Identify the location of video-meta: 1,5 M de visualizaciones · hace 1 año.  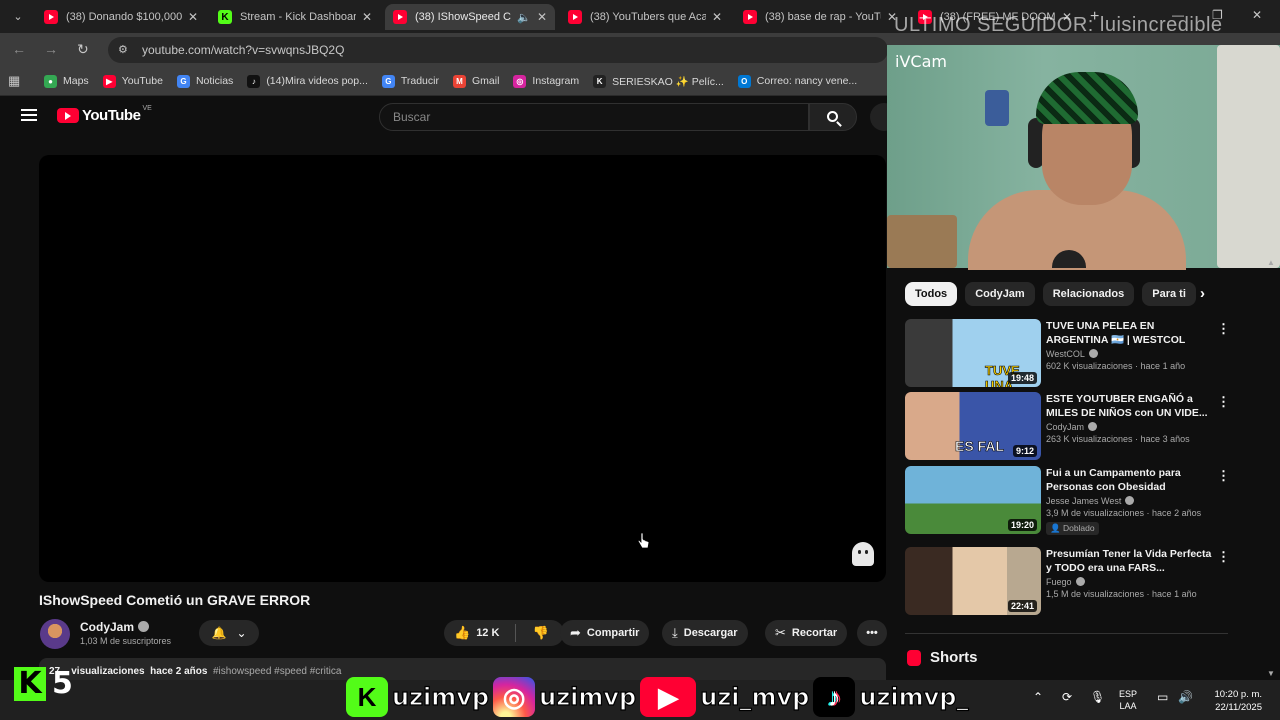
(1121, 594).